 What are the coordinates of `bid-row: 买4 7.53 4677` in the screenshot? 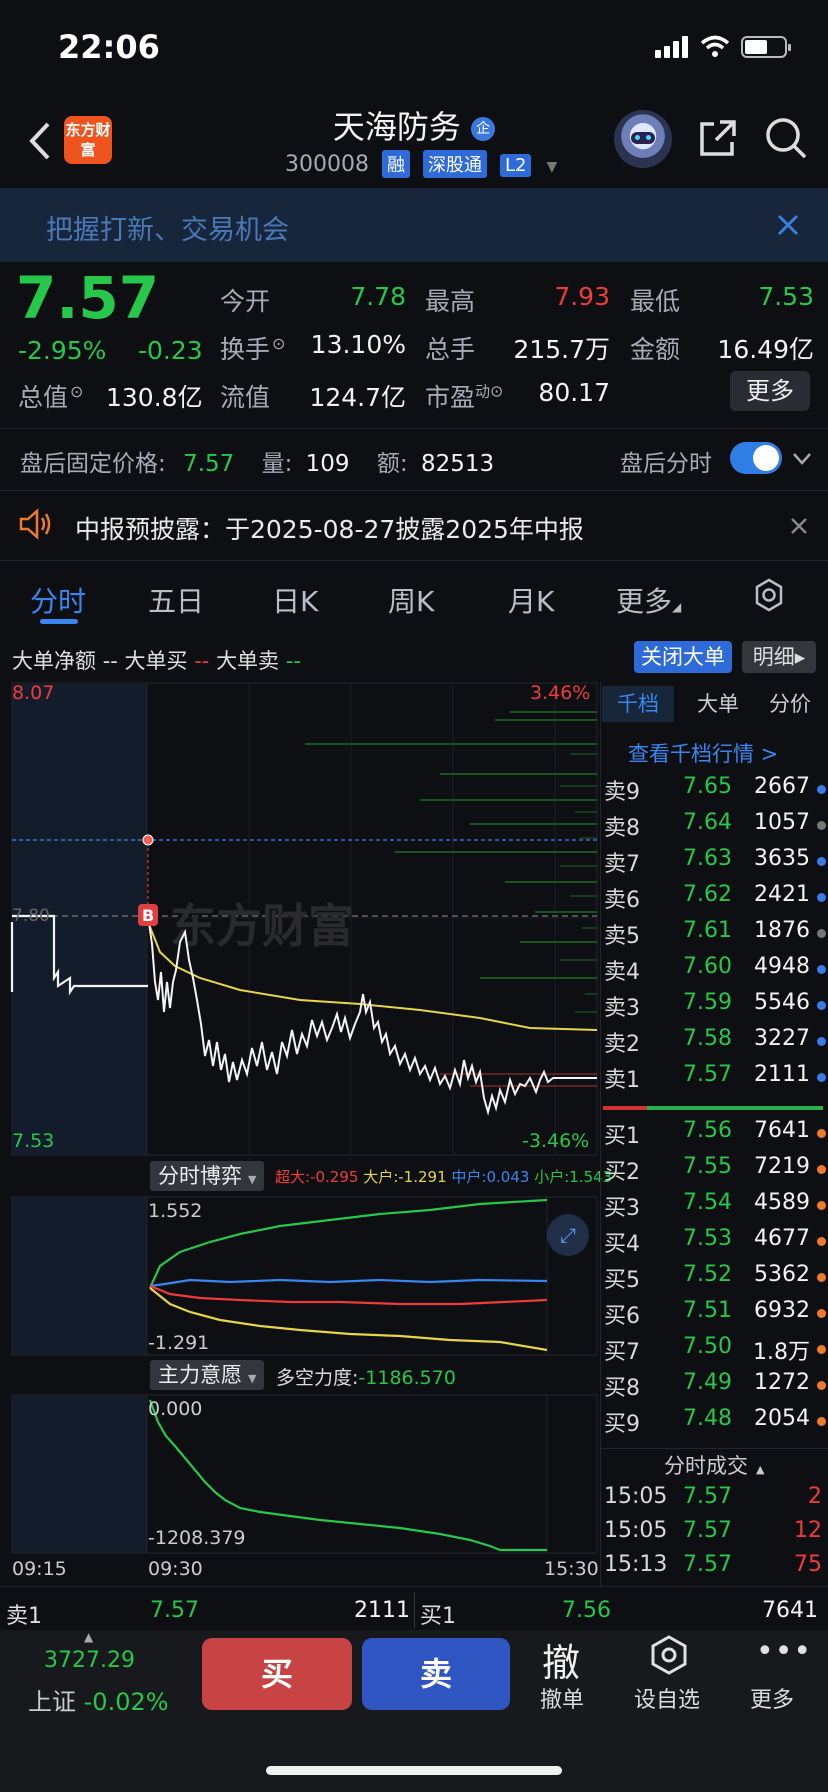 It's located at (714, 1244).